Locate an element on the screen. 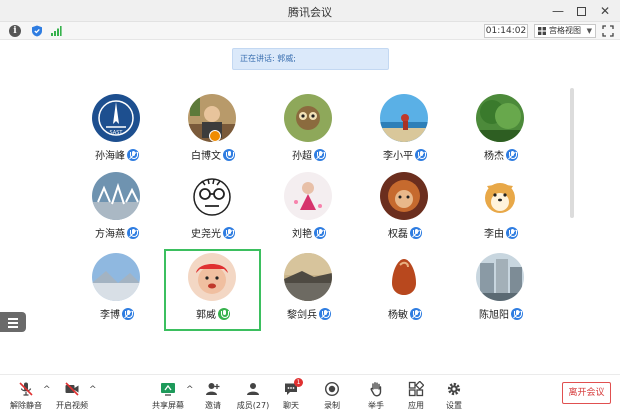  avatar: SAST is located at coordinates (116, 118).